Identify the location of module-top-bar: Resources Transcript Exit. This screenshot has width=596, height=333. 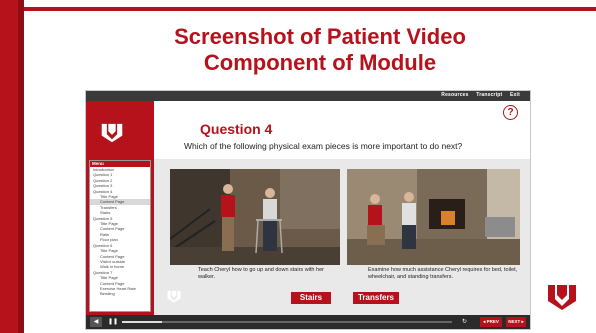
(308, 96).